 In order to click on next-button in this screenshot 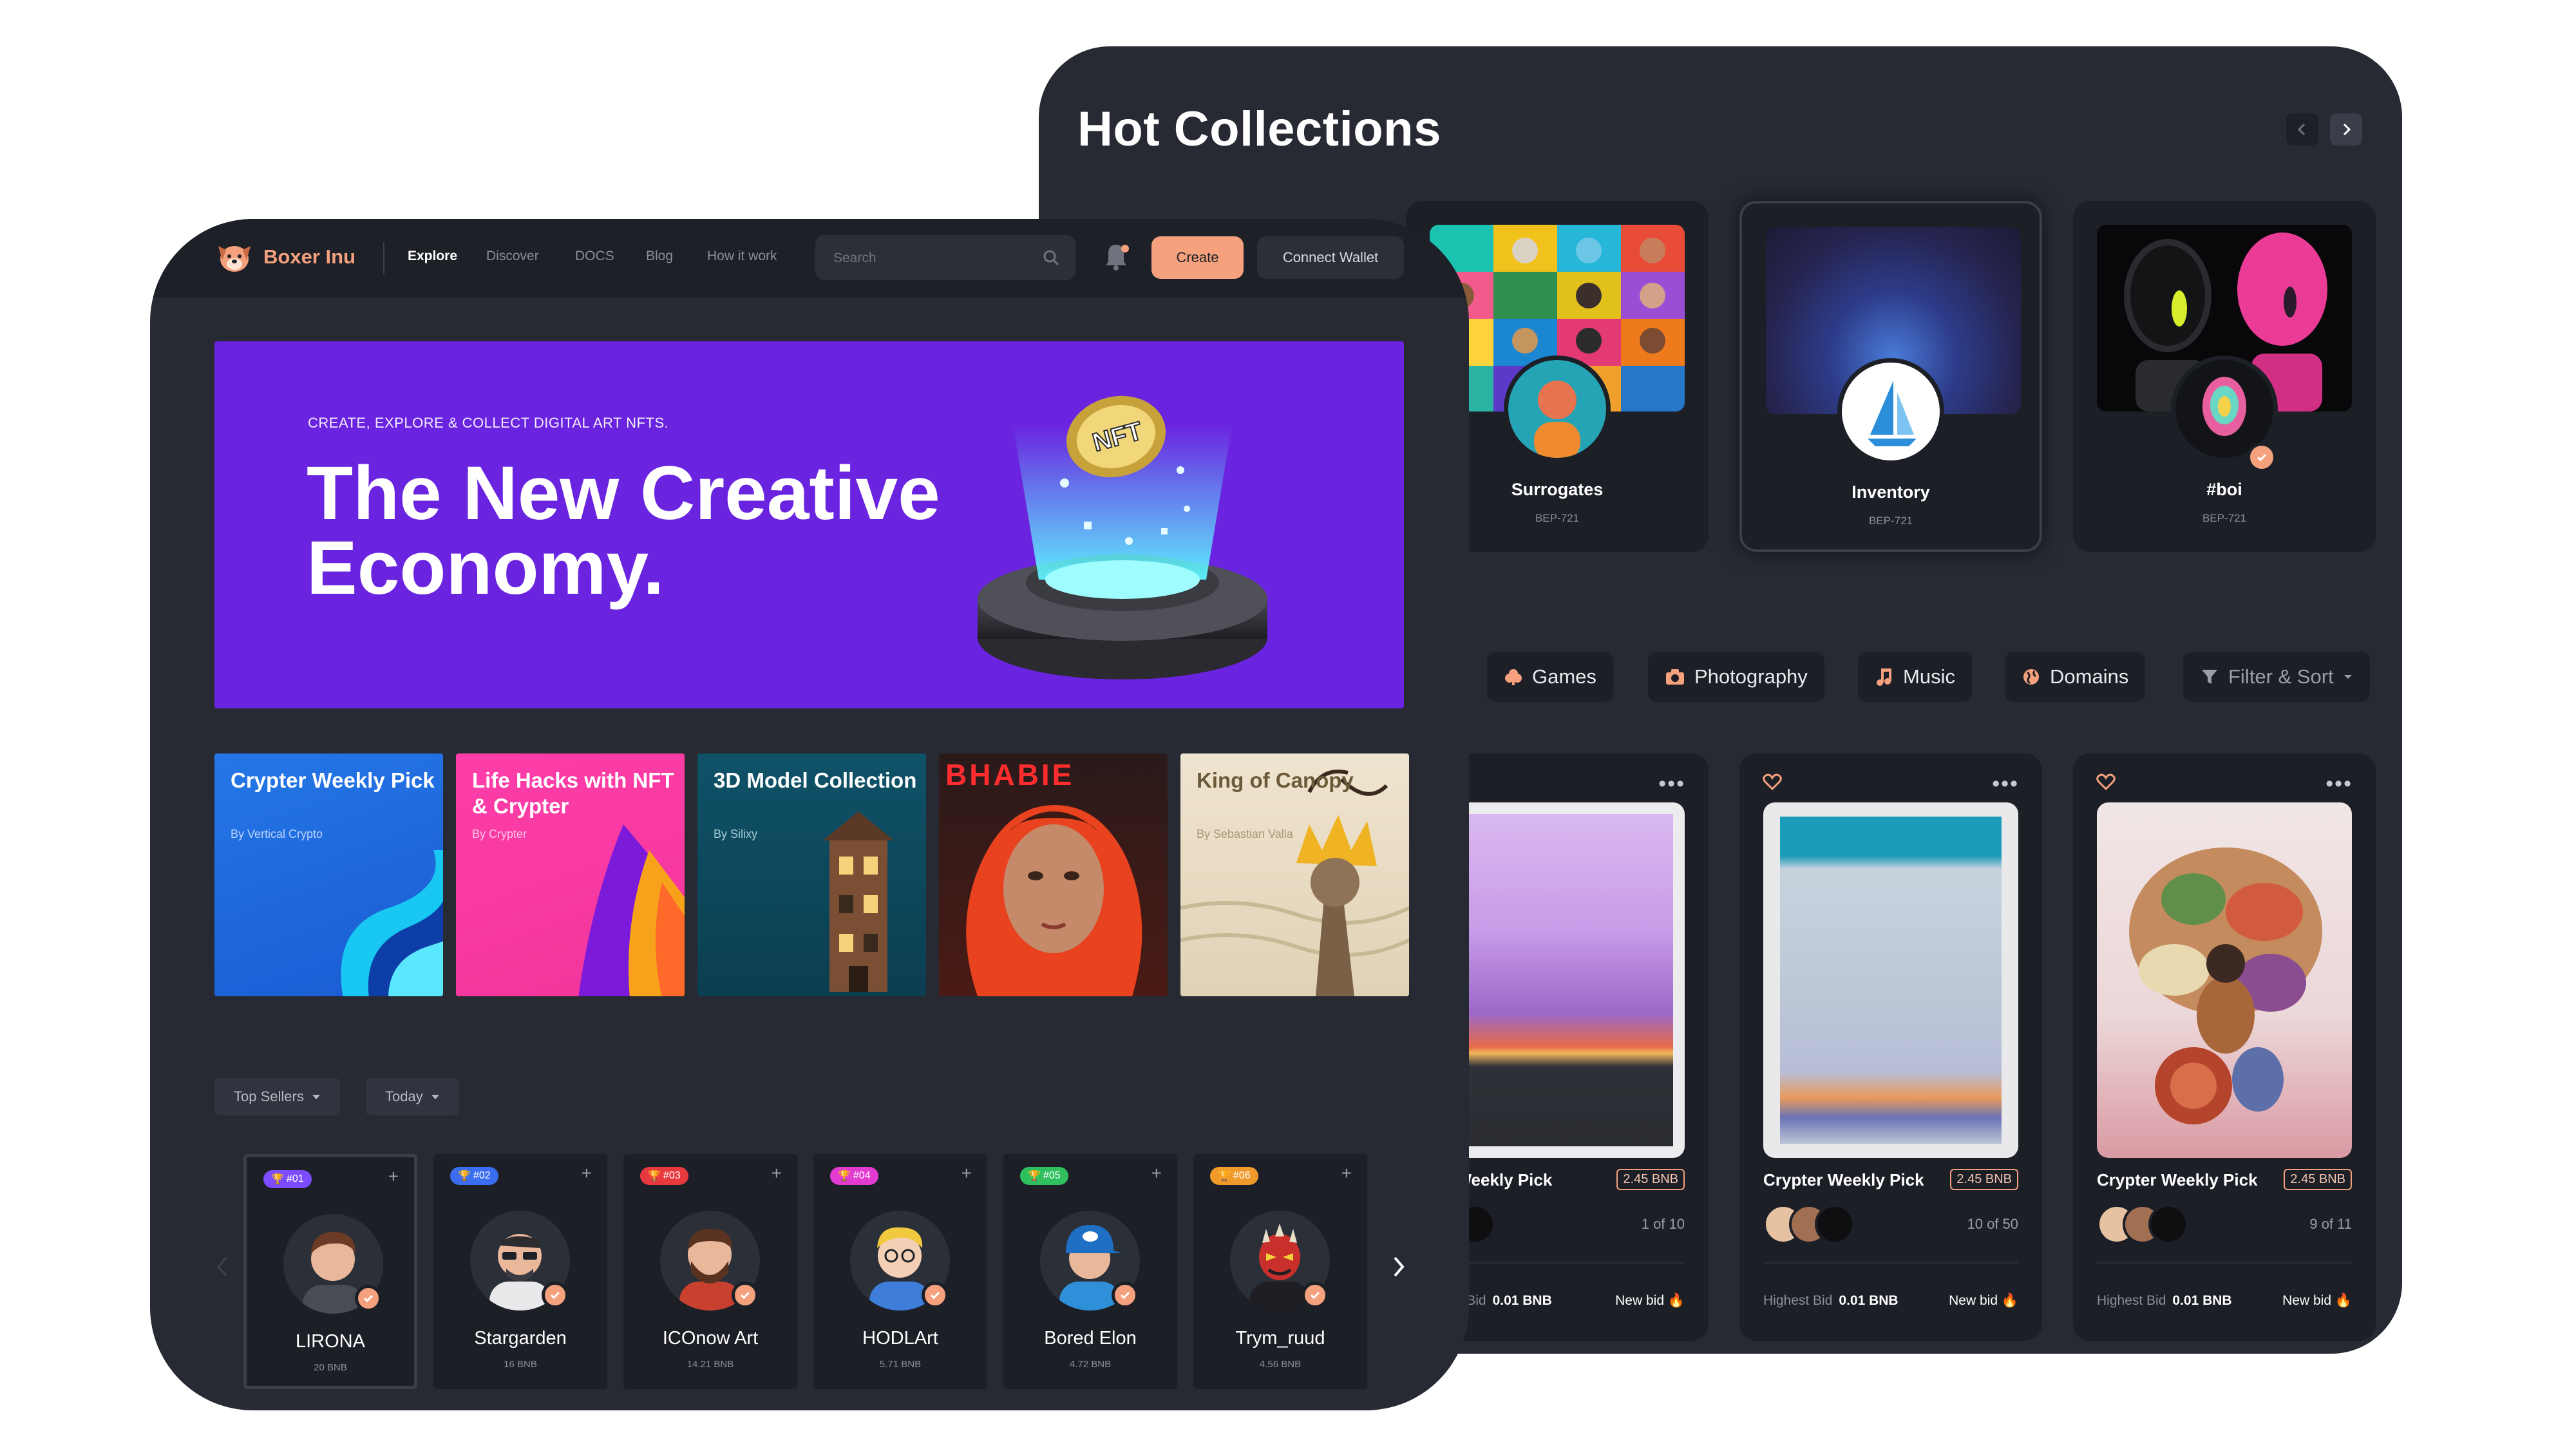, I will do `click(2346, 129)`.